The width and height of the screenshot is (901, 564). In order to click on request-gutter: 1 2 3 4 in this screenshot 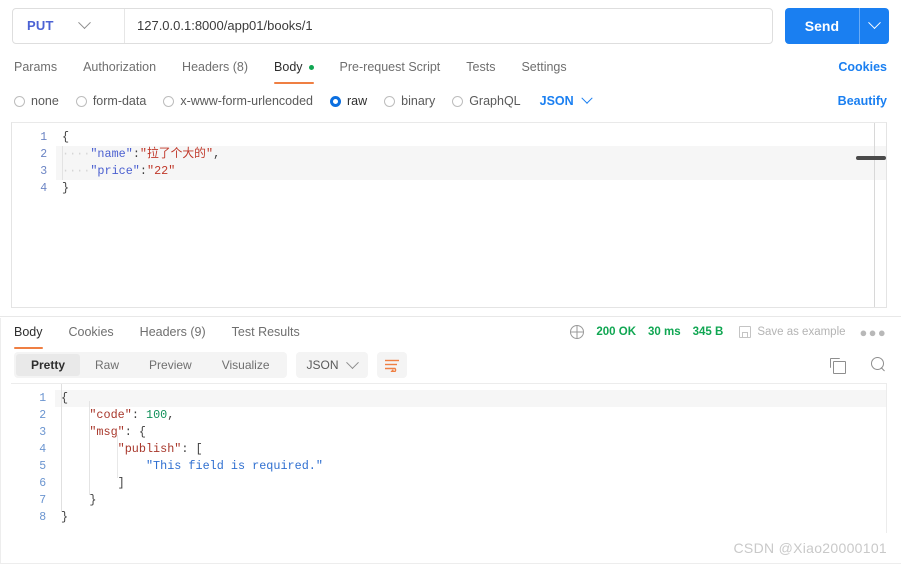, I will do `click(34, 215)`.